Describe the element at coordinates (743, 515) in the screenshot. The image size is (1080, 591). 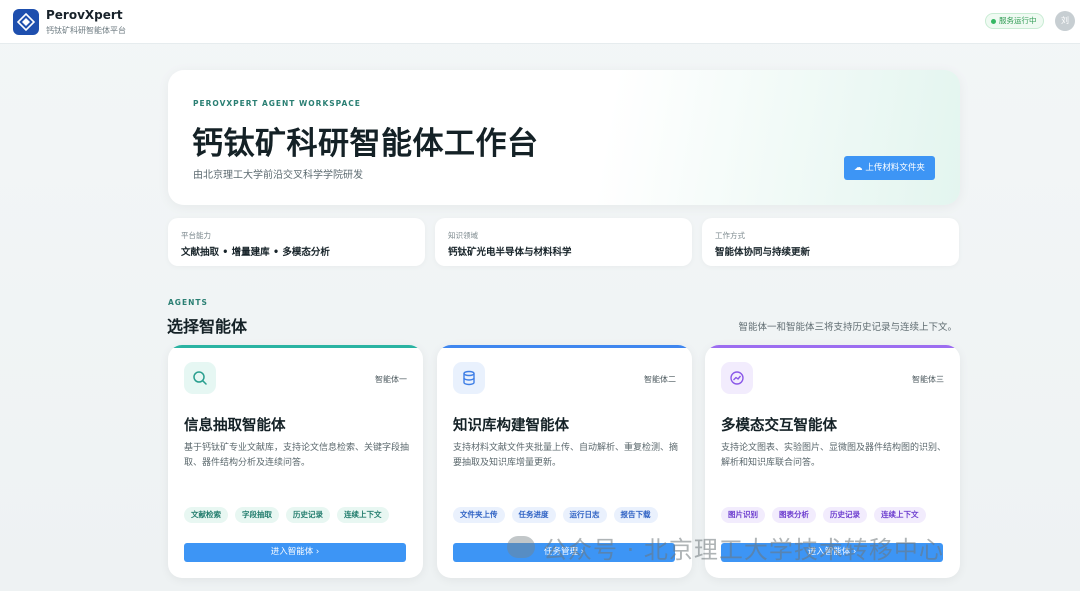
I see `tag: 图片识别` at that location.